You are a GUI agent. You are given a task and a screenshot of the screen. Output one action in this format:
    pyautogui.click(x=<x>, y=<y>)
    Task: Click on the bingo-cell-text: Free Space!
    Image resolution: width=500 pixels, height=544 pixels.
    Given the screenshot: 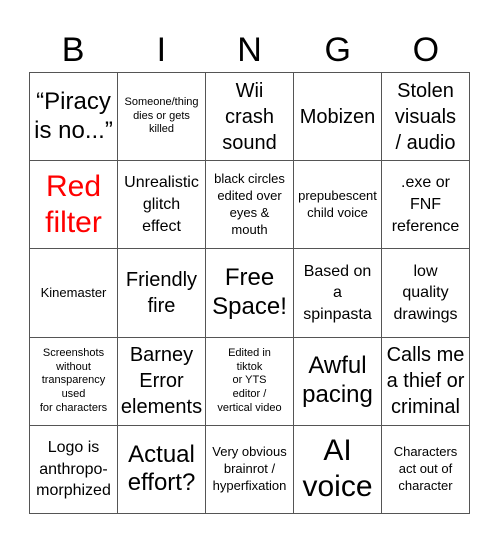 What is the action you would take?
    pyautogui.click(x=249, y=292)
    